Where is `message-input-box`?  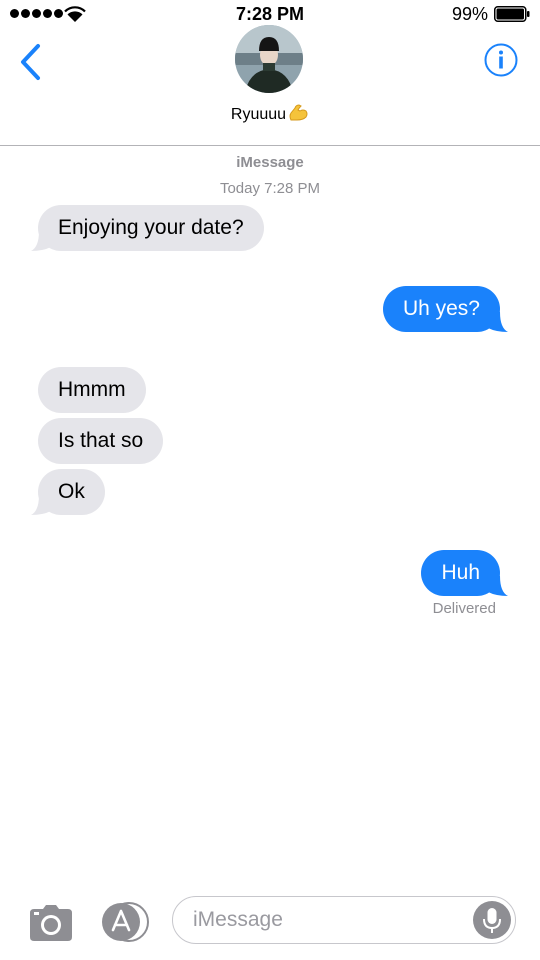 message-input-box is located at coordinates (344, 920).